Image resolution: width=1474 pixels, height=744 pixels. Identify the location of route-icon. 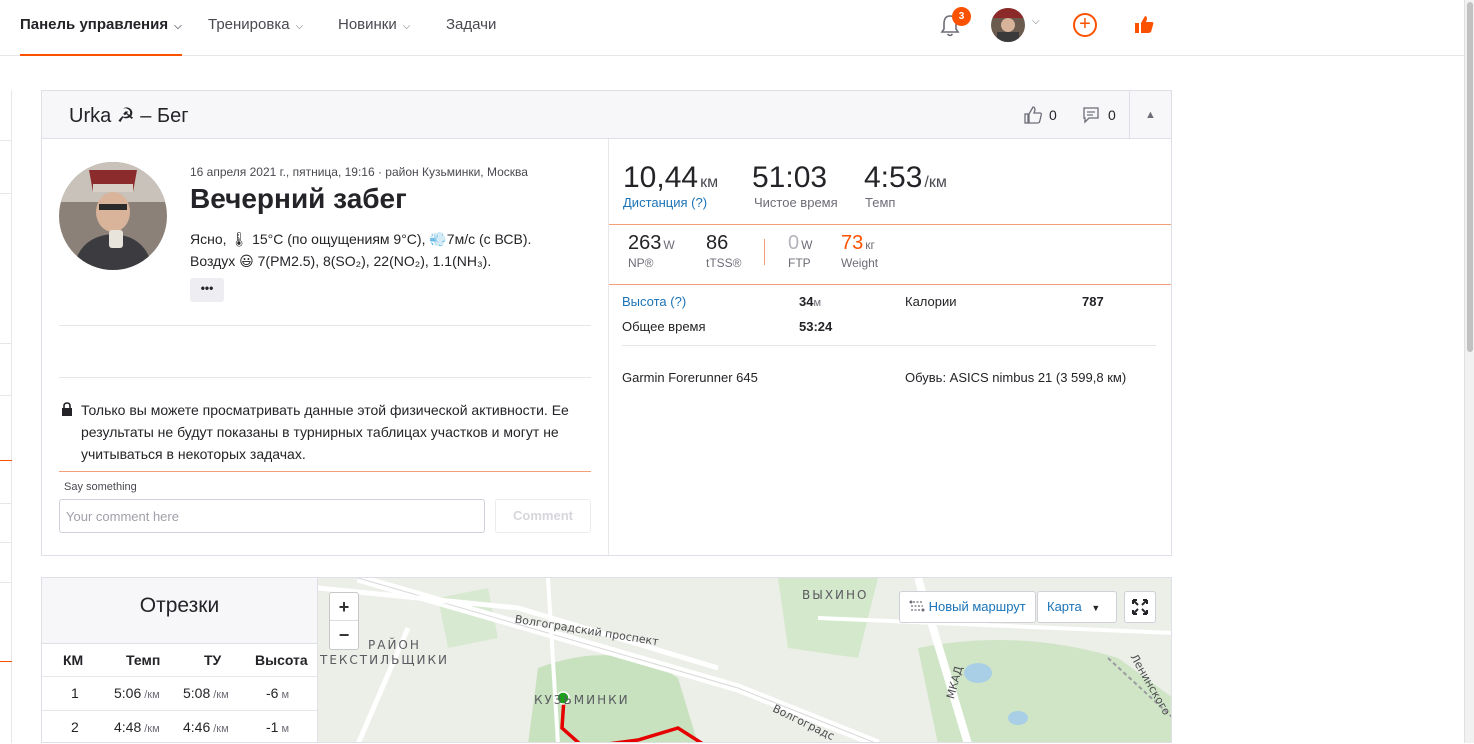
(917, 606).